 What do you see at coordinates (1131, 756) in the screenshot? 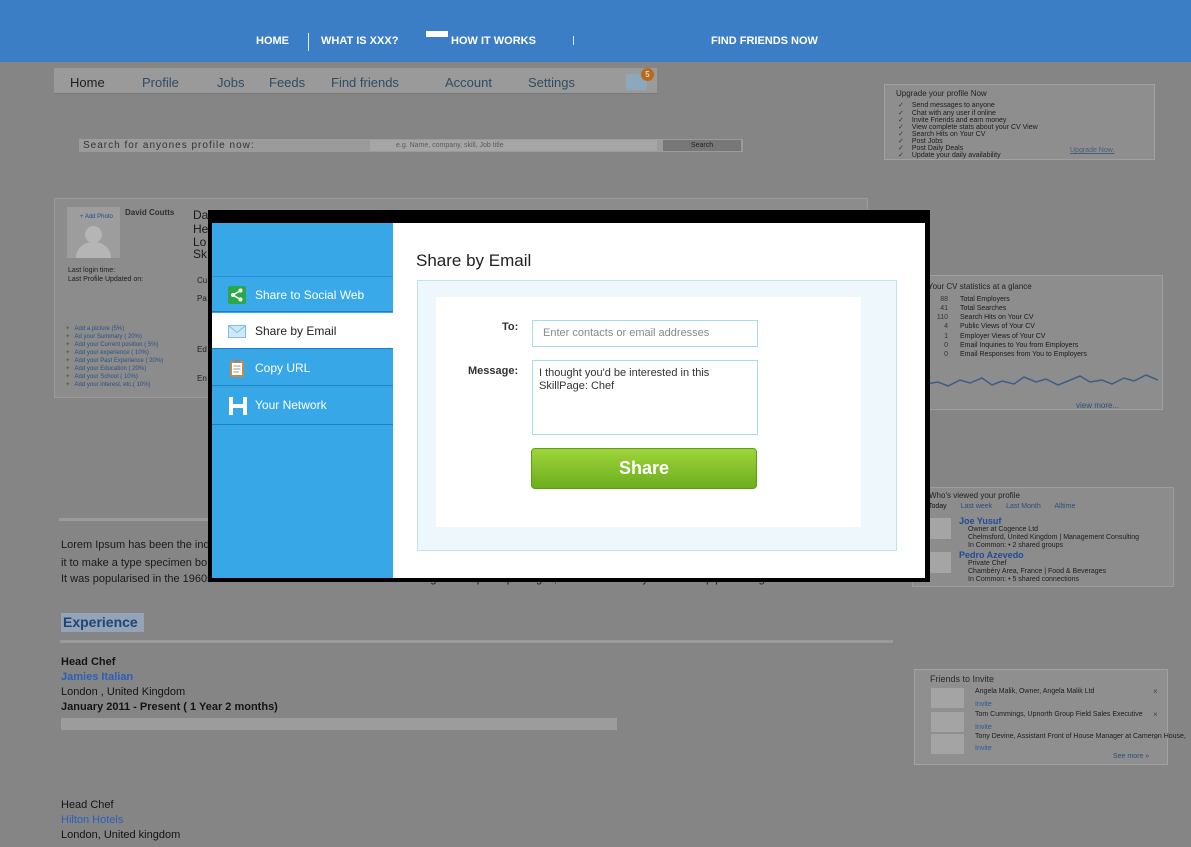
I see `see-more-link: See more »` at bounding box center [1131, 756].